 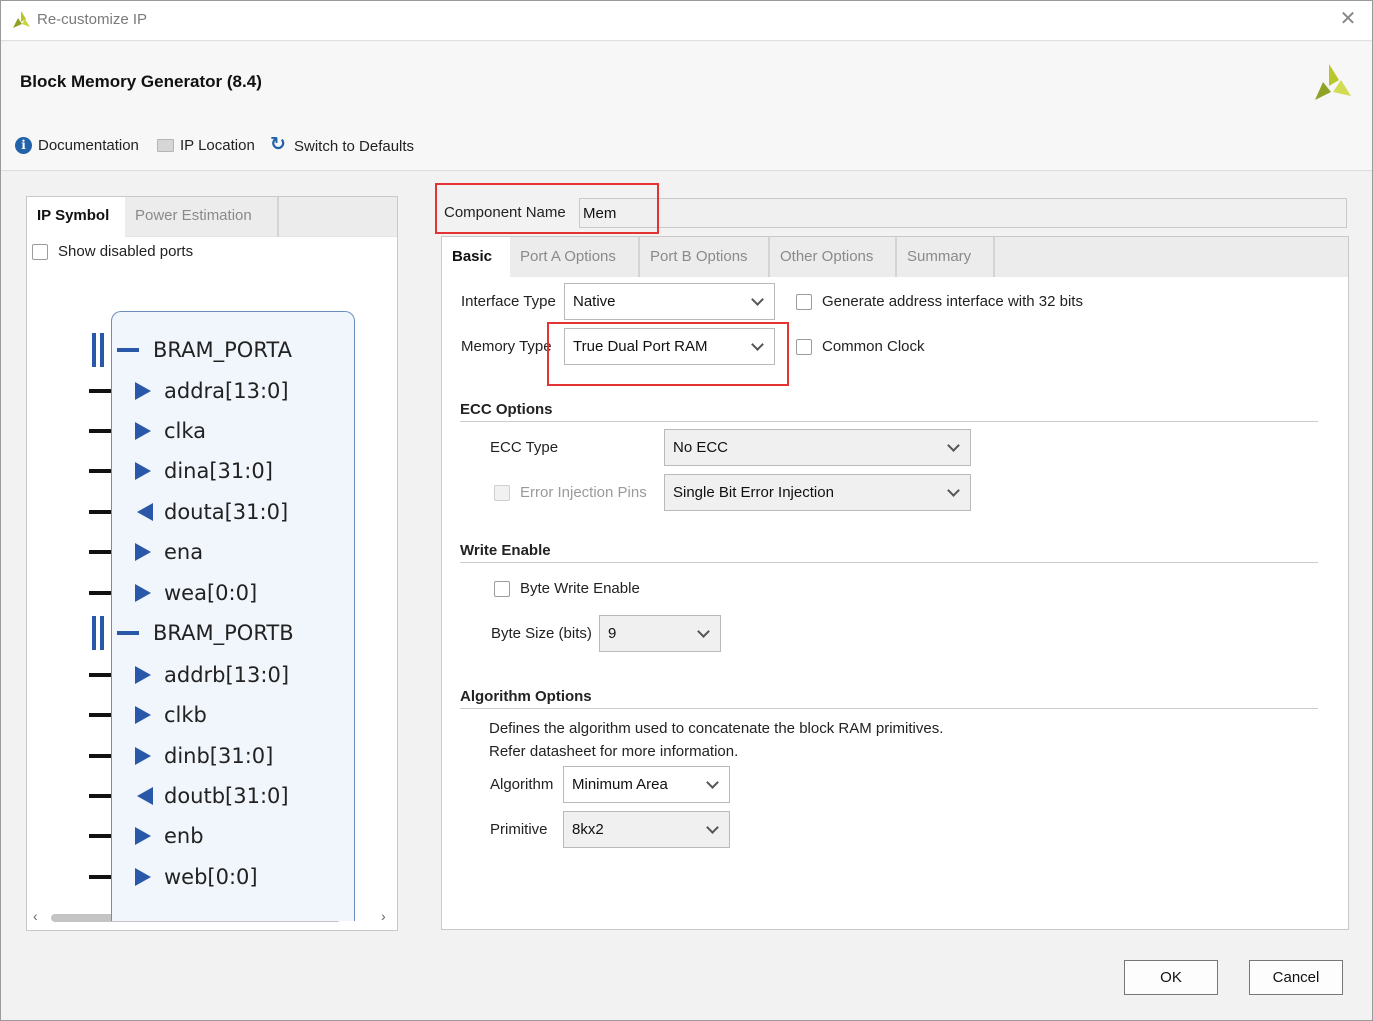 I want to click on algorithm-select: Minimum Area, so click(x=646, y=784).